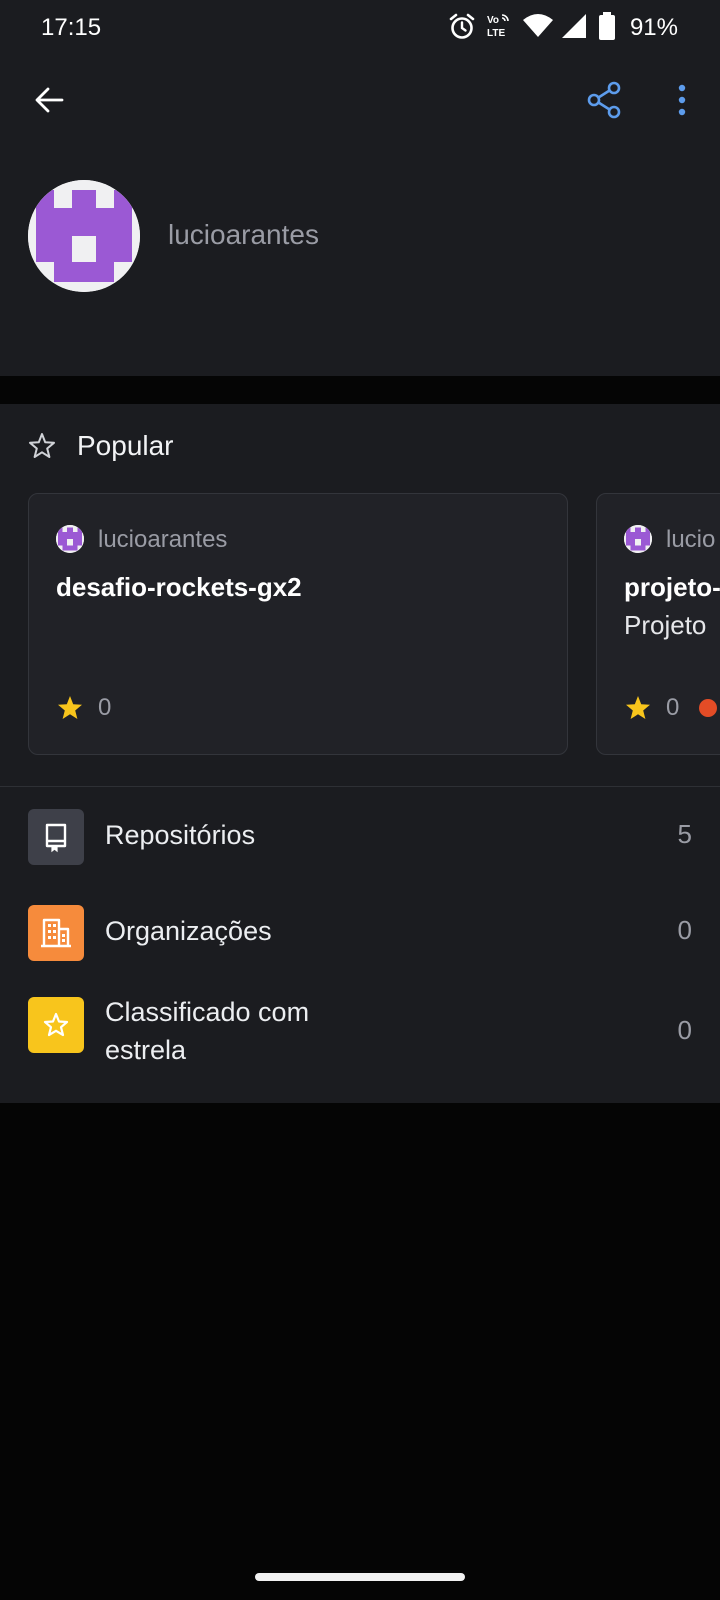 The width and height of the screenshot is (720, 1600). What do you see at coordinates (360, 1041) in the screenshot?
I see `list-item-starred: Classificado com estrela 0` at bounding box center [360, 1041].